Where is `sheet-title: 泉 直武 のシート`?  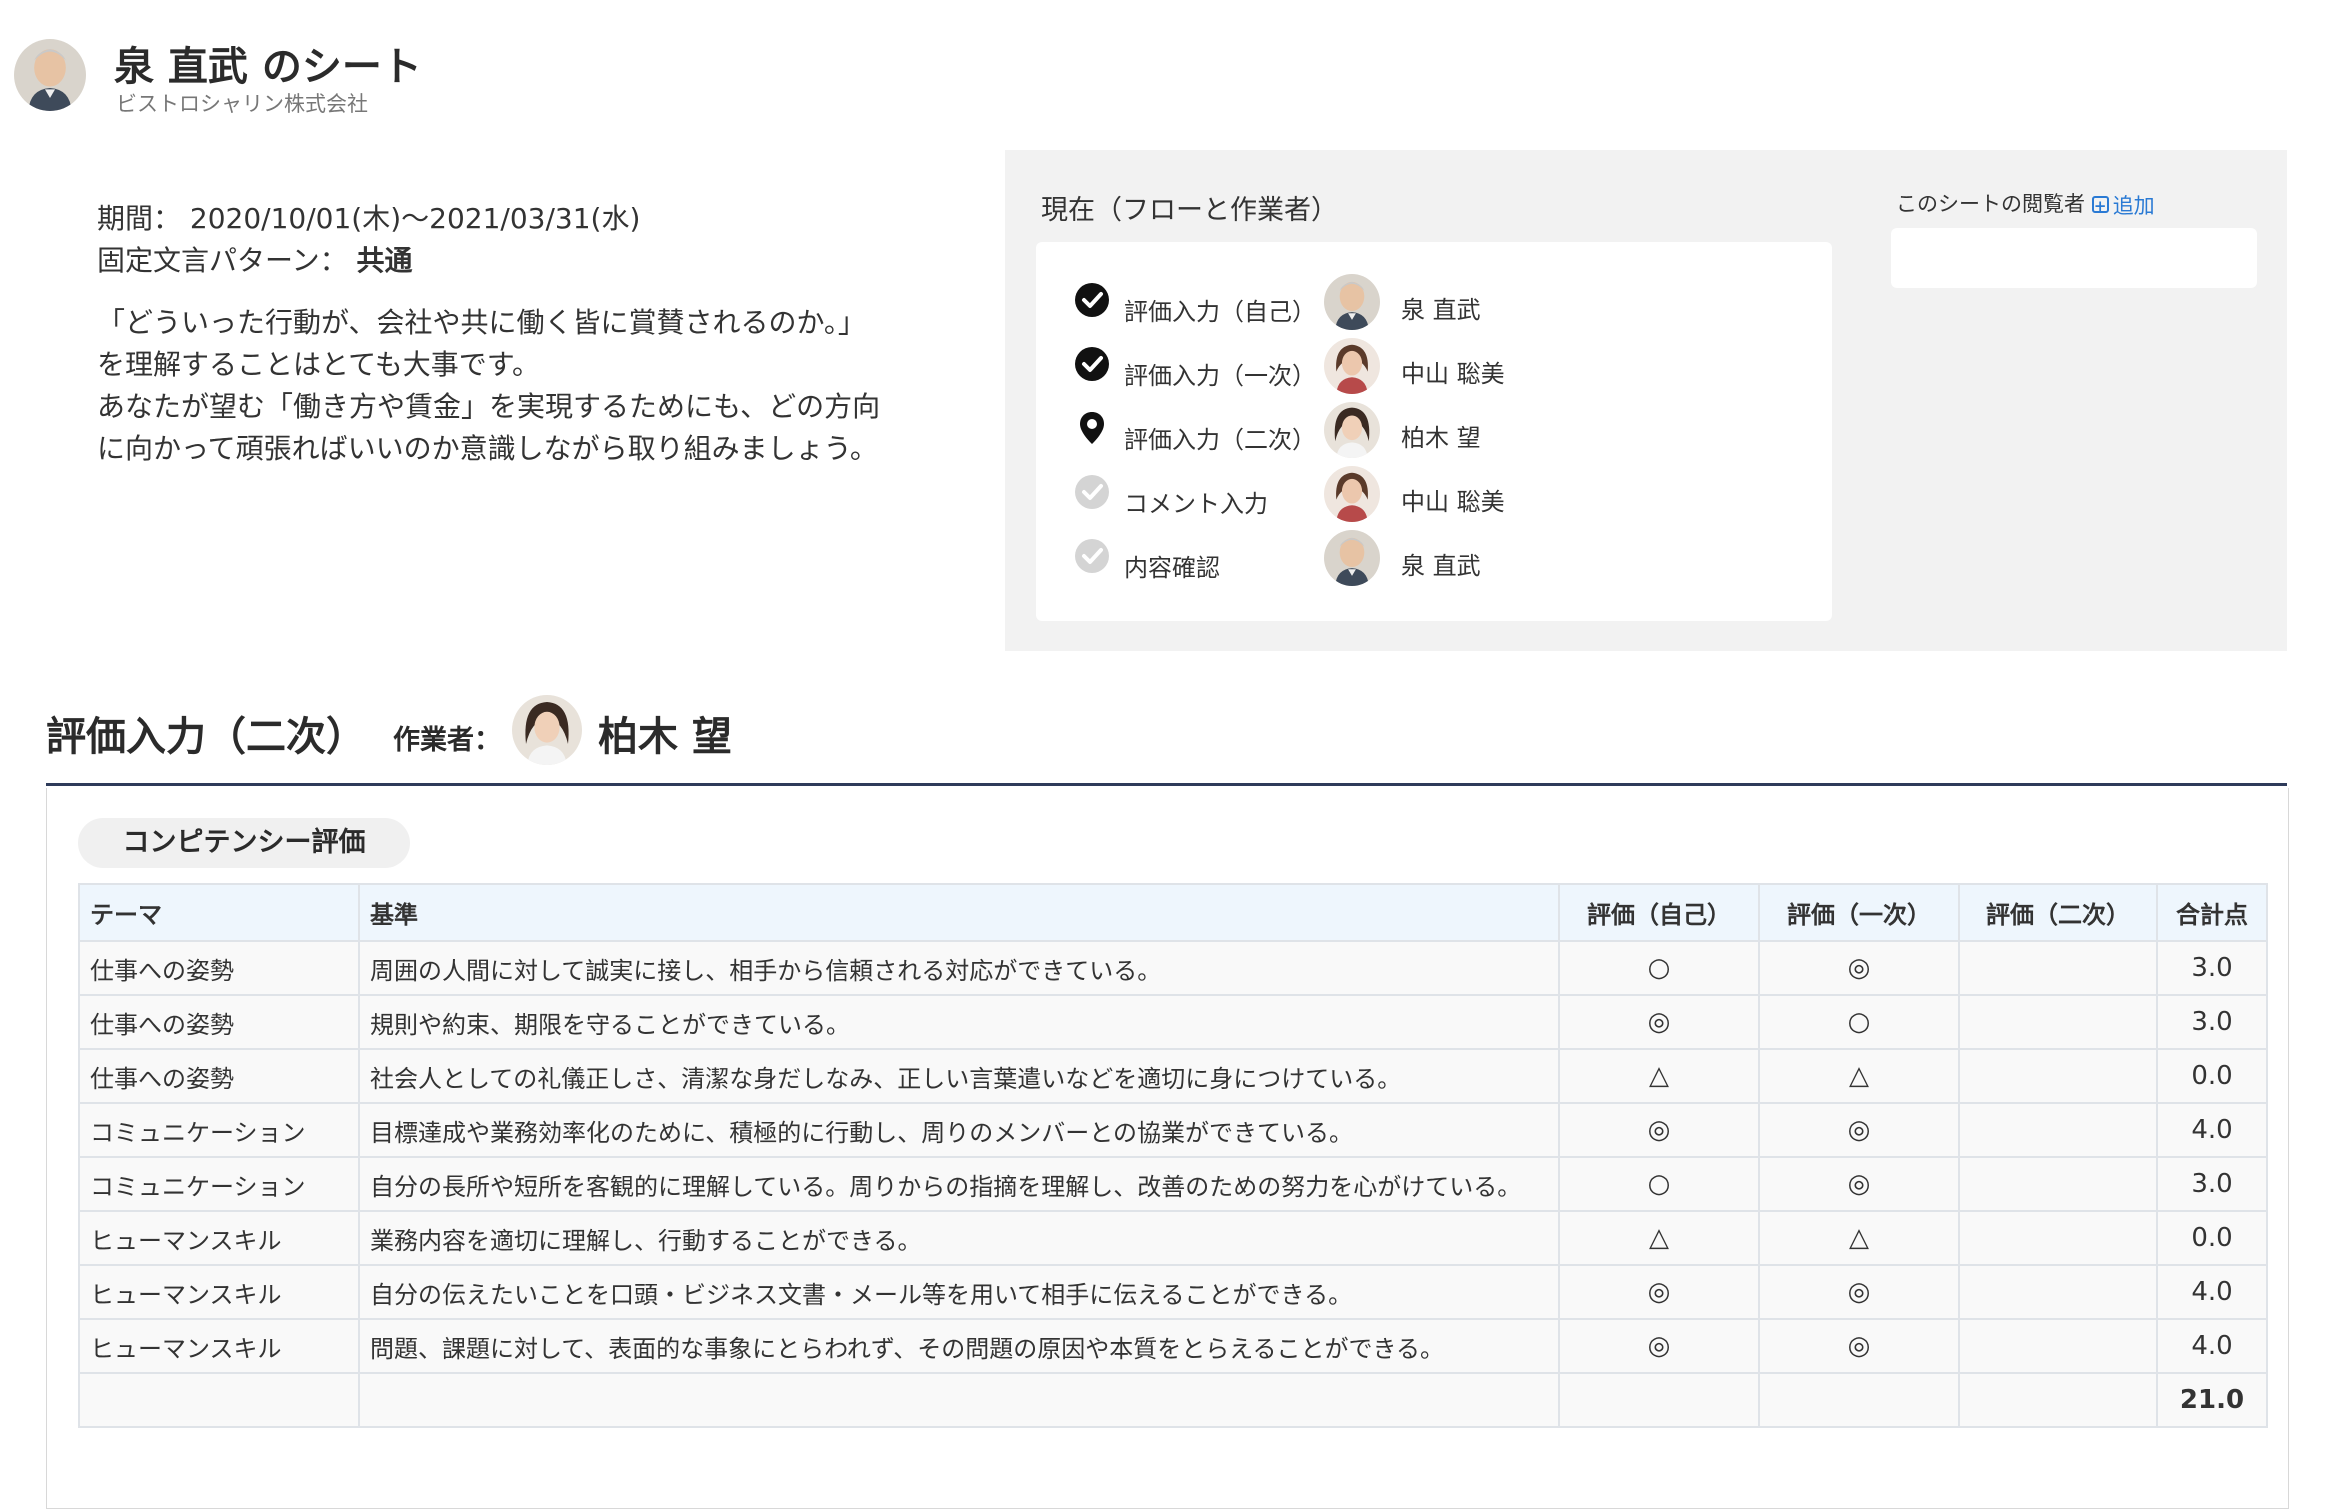 sheet-title: 泉 直武 のシート is located at coordinates (268, 67).